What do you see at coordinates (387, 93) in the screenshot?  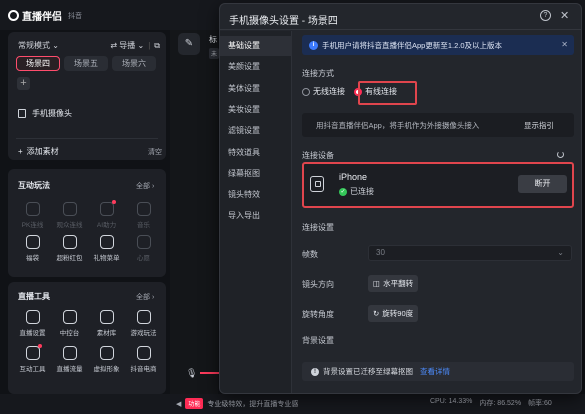 I see `wired-highlight-box` at bounding box center [387, 93].